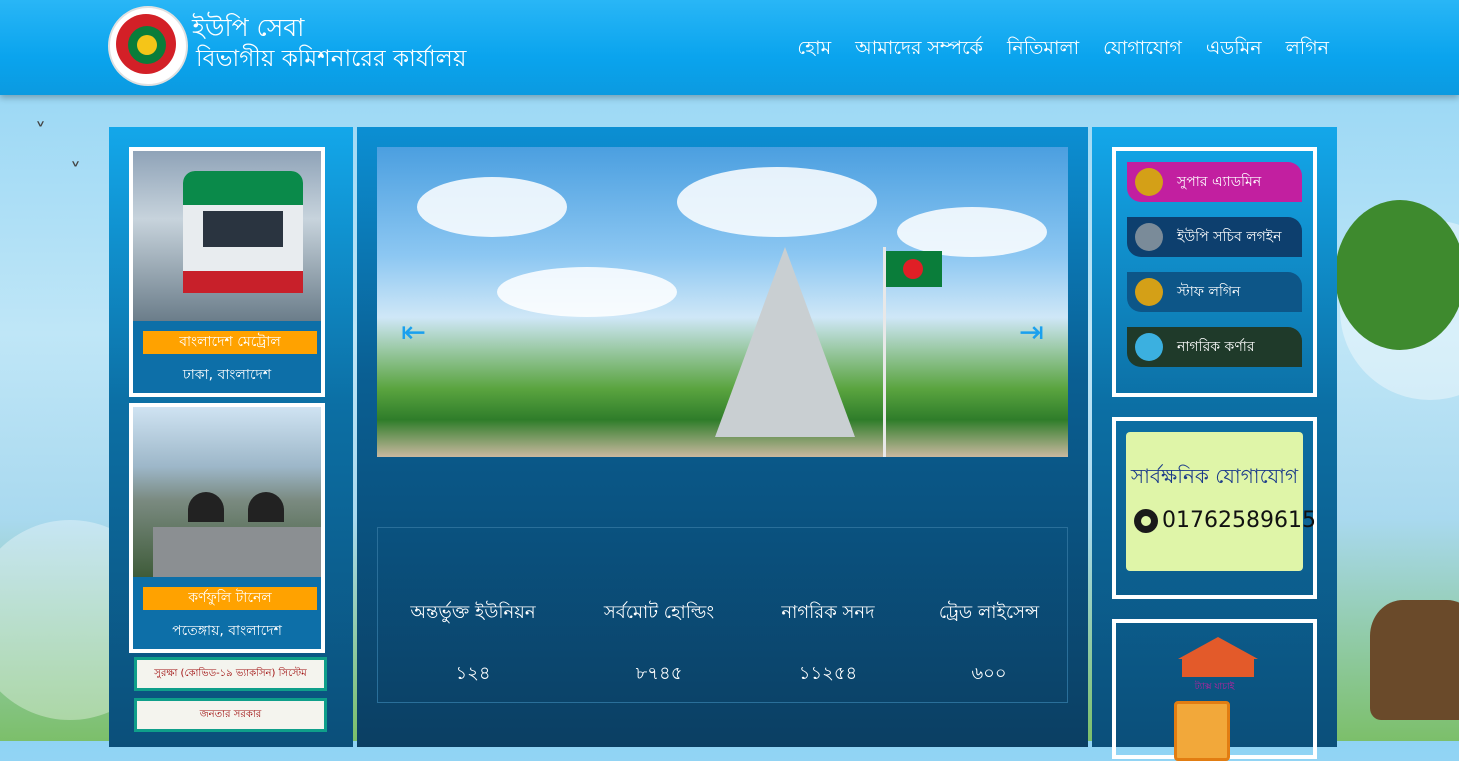  Describe the element at coordinates (1149, 347) in the screenshot. I see `users-group-icon` at that location.